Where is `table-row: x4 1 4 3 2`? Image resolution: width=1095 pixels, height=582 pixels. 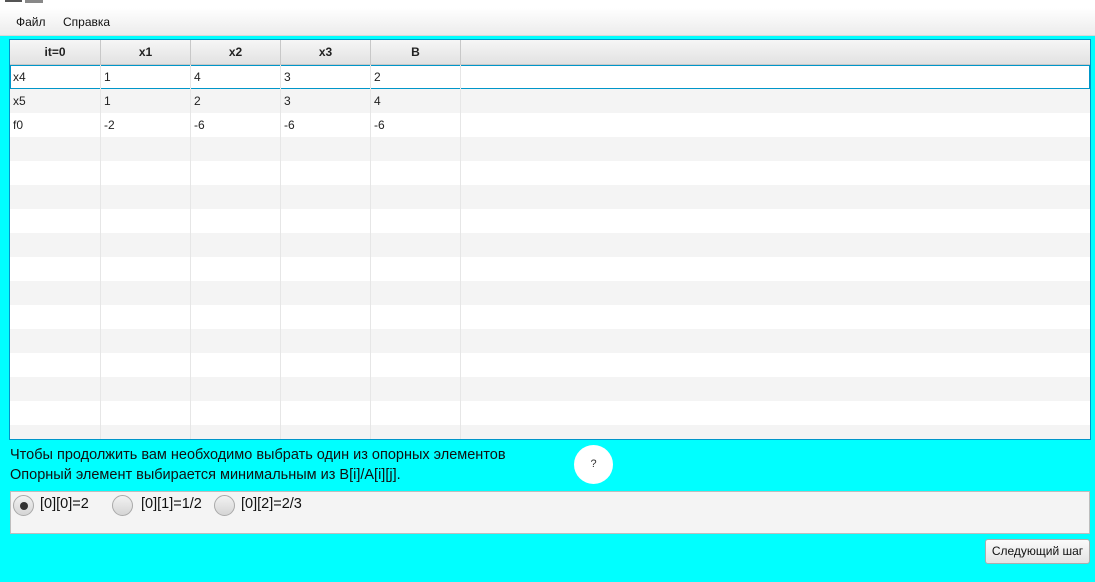
table-row: x4 1 4 3 2 is located at coordinates (550, 77).